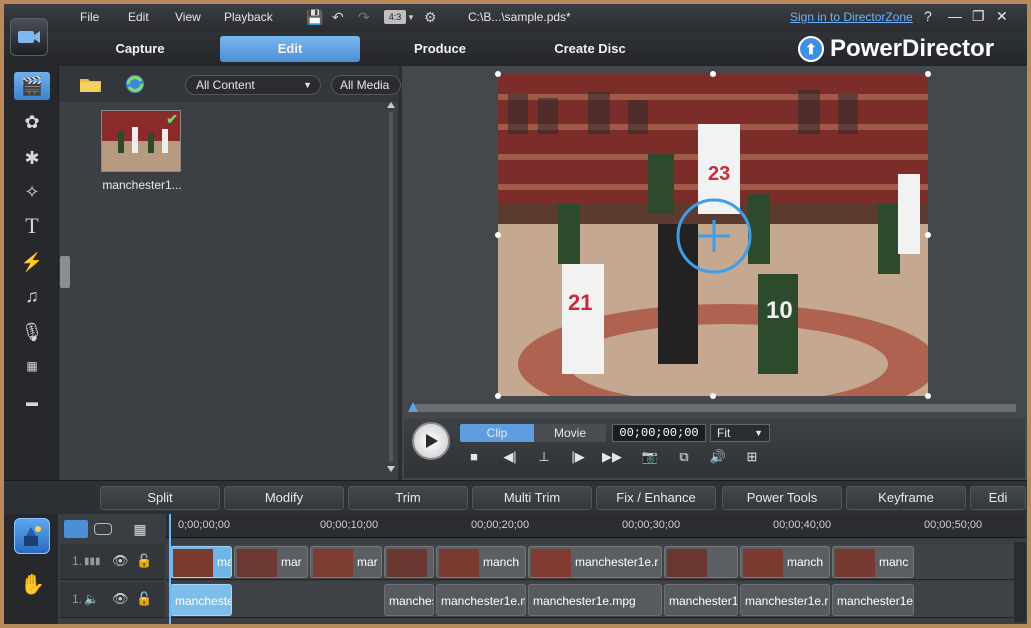 This screenshot has height=628, width=1031. Describe the element at coordinates (928, 16) in the screenshot. I see `help-button: ?` at that location.